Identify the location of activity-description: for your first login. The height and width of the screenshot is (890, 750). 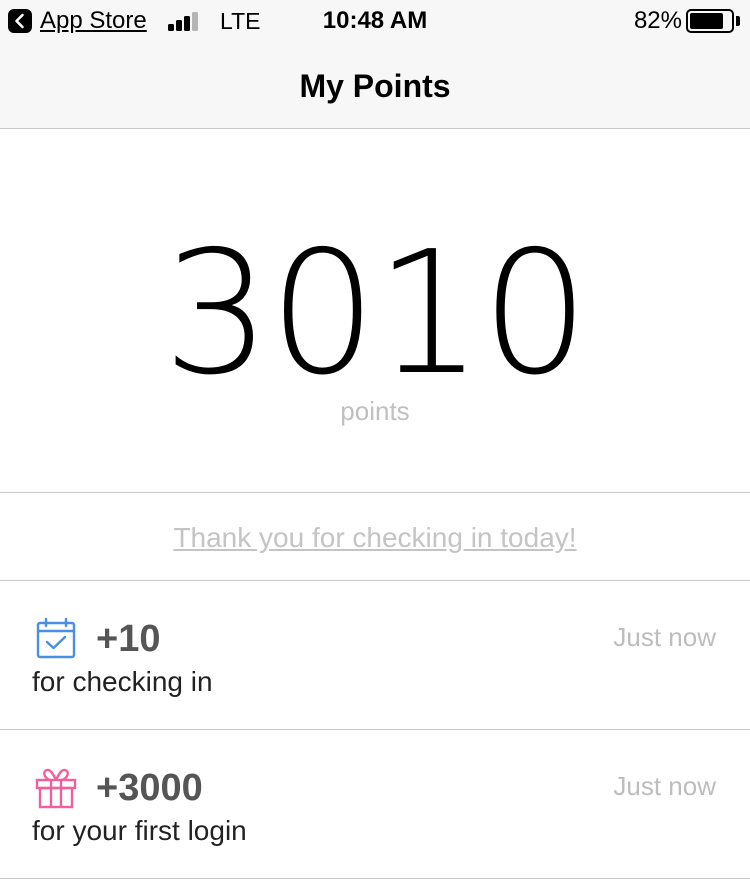
(139, 830).